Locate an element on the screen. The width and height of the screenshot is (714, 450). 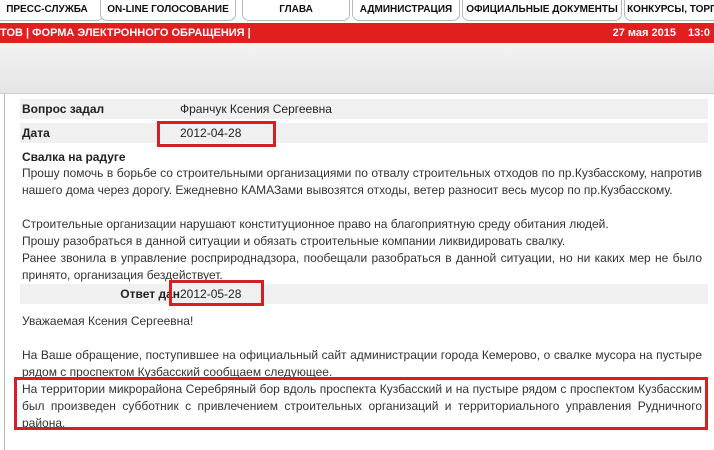
question-date-label: Дата is located at coordinates (36, 133).